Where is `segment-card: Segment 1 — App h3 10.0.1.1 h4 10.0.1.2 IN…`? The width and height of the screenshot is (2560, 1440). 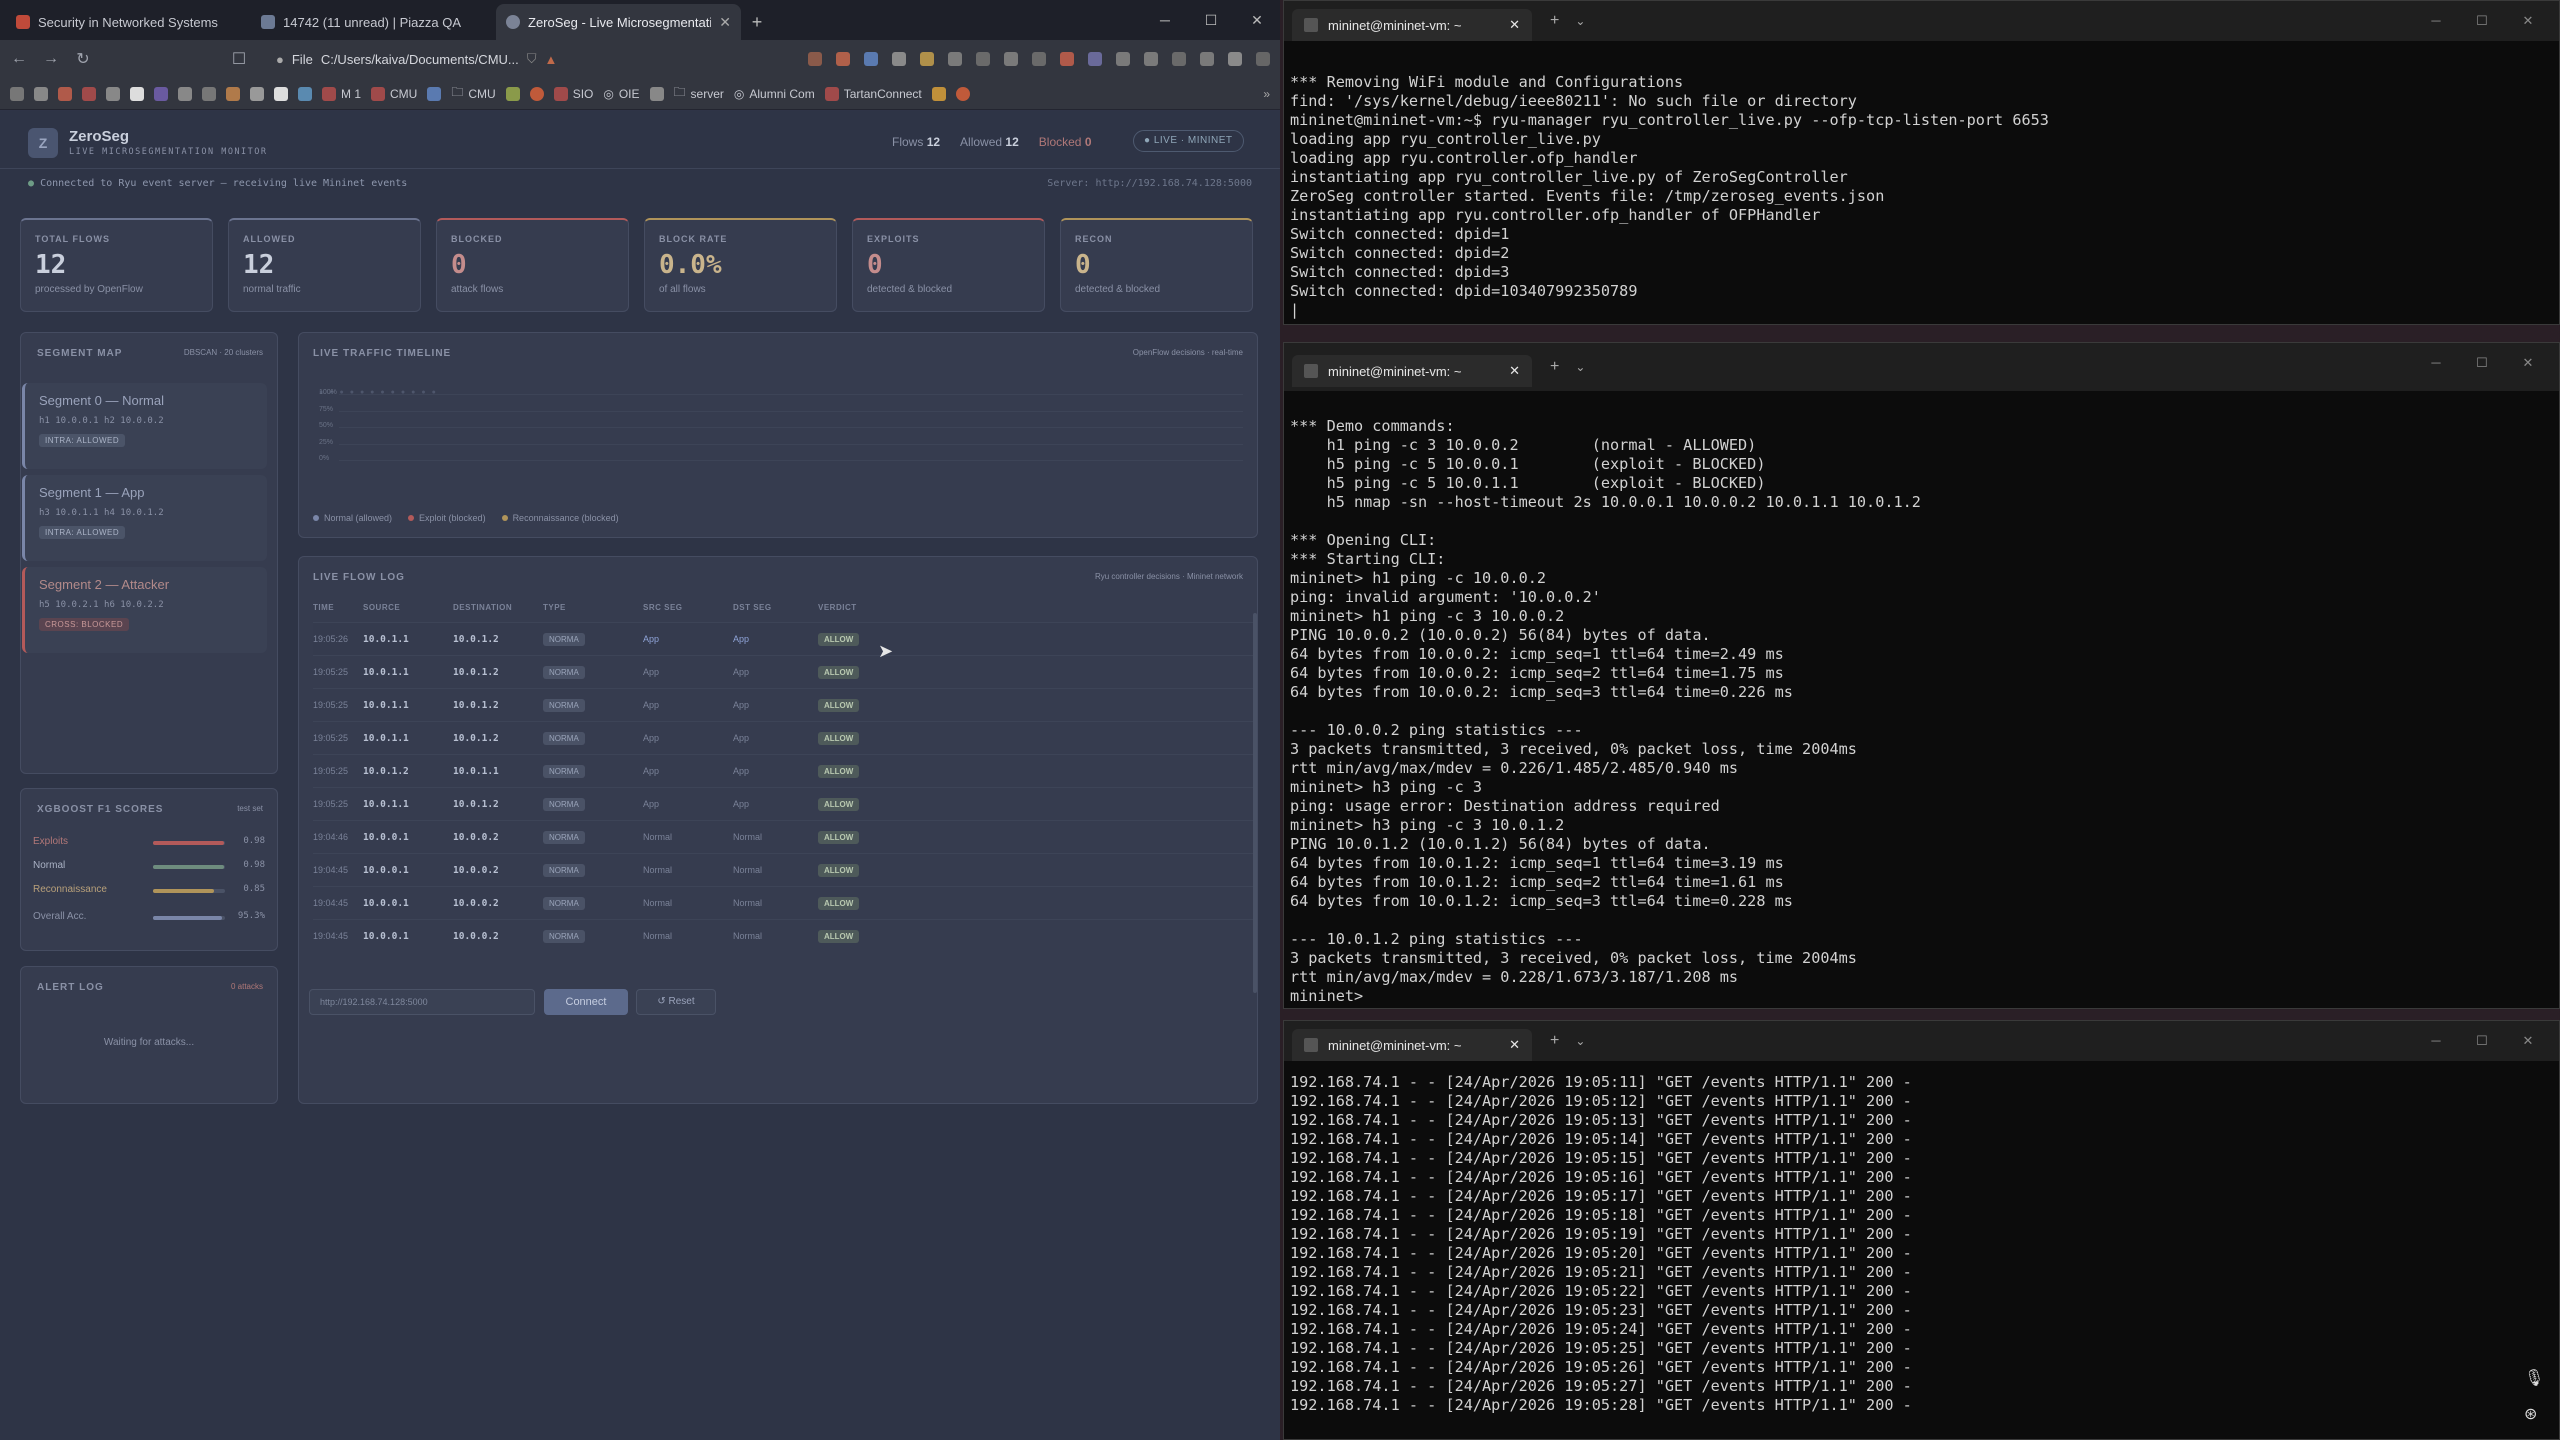
segment-card: Segment 1 — App h3 10.0.1.1 h4 10.0.1.2 IN… is located at coordinates (144, 518).